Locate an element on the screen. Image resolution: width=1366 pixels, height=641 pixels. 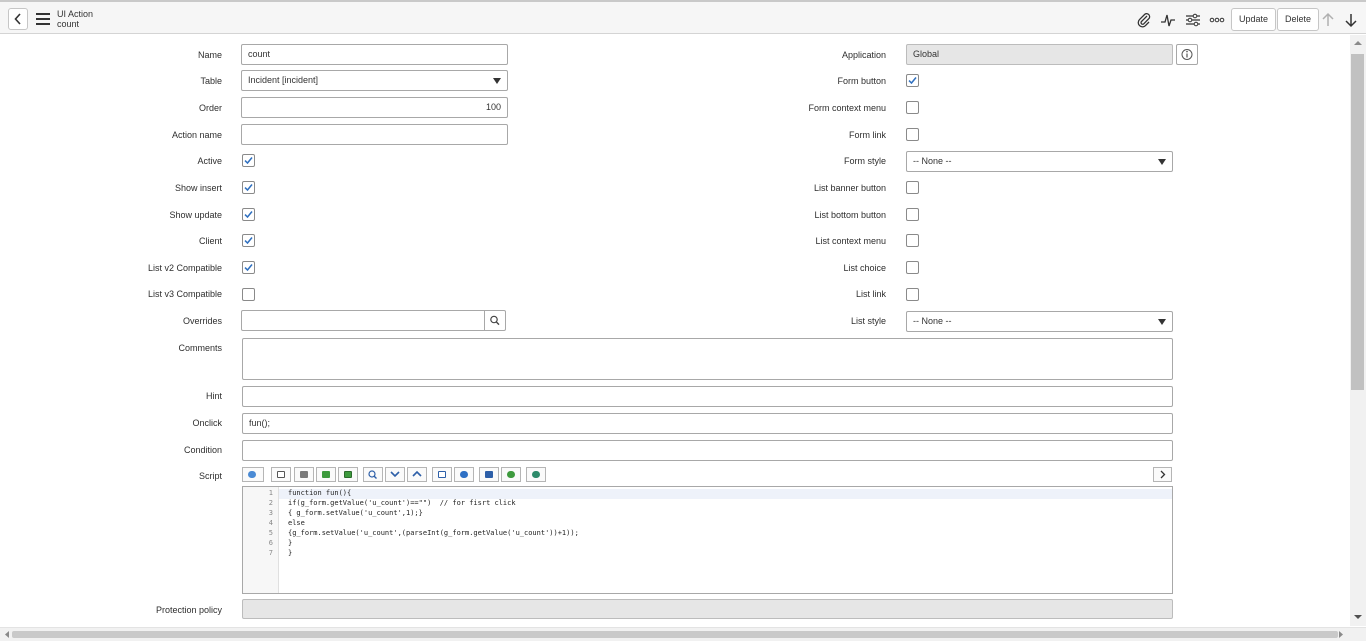
onclick-label: Onclick is located at coordinates (207, 423).